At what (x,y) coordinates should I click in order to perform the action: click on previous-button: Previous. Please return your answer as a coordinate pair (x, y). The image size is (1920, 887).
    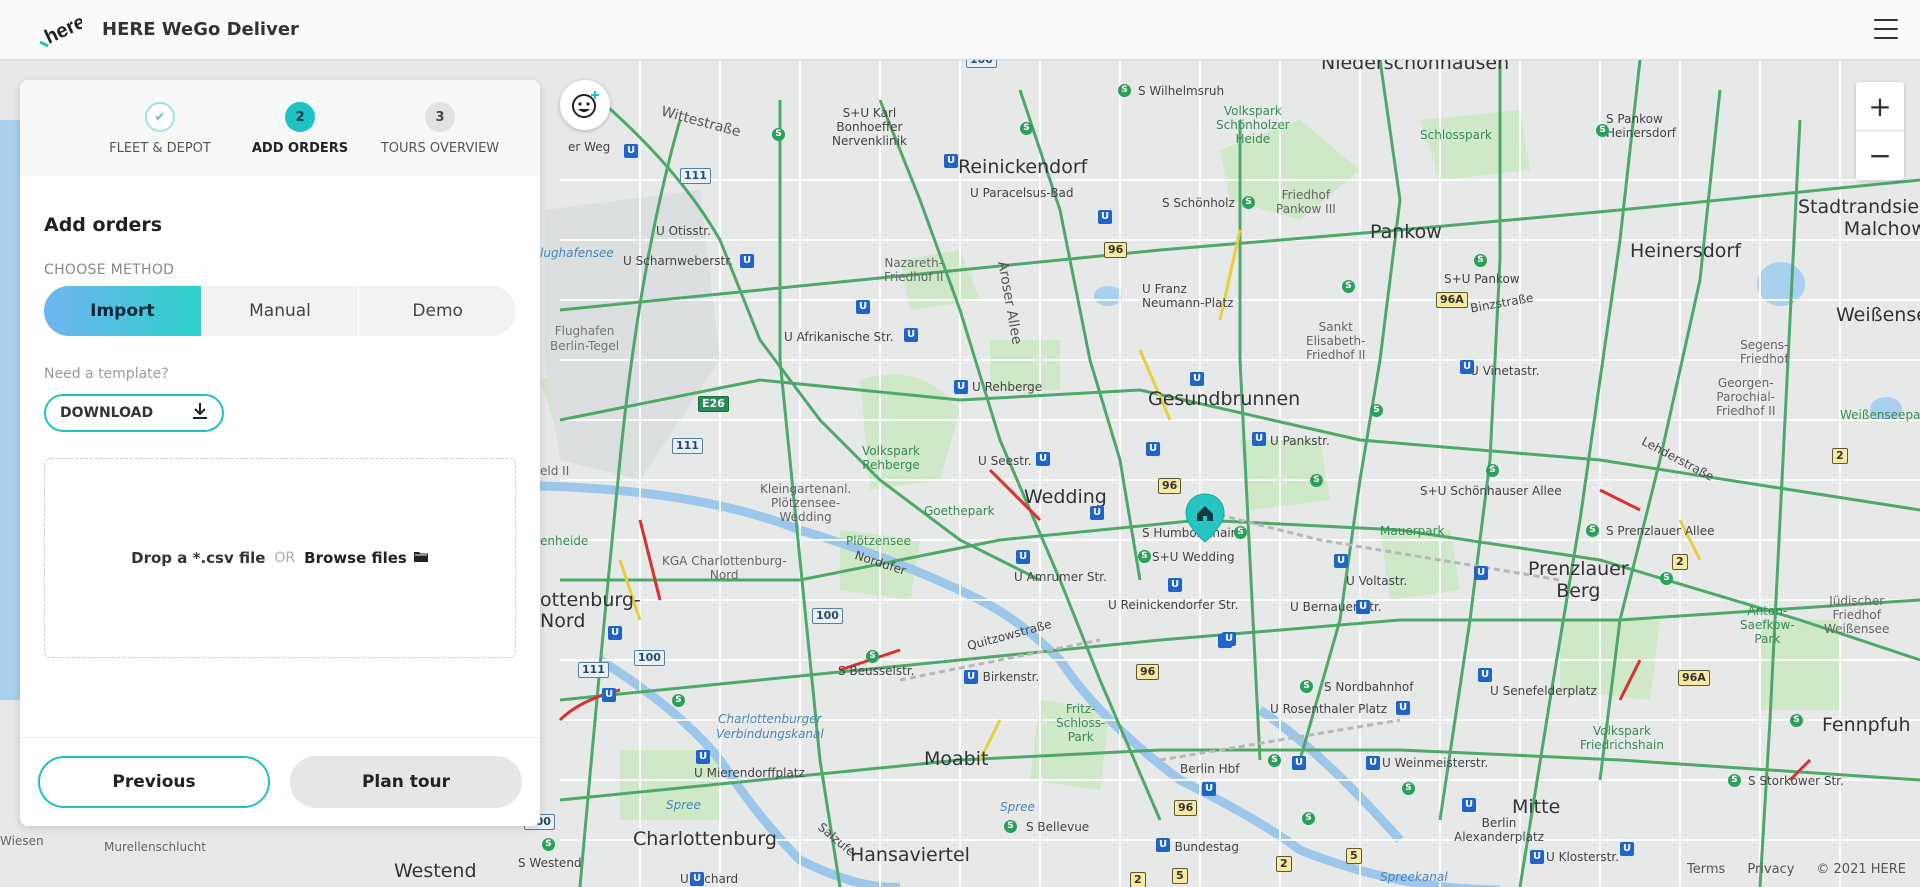
    Looking at the image, I should click on (154, 782).